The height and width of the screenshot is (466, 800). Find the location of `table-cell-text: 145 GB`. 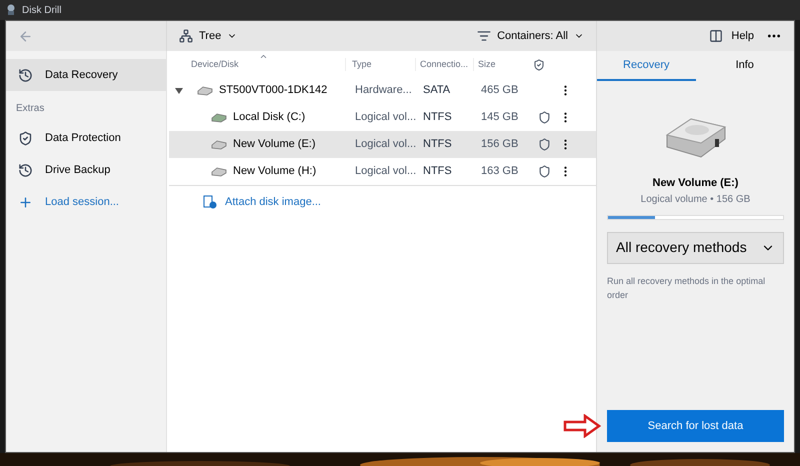

table-cell-text: 145 GB is located at coordinates (500, 118).